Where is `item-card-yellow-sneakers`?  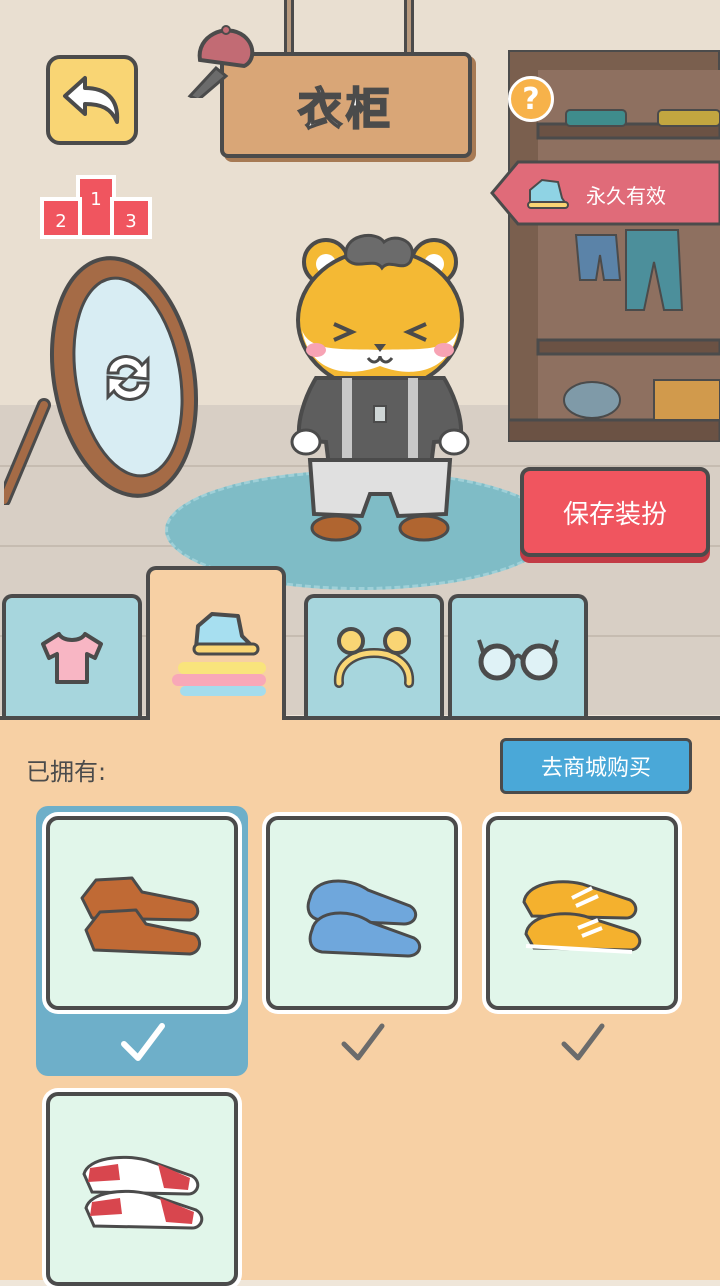
item-card-yellow-sneakers is located at coordinates (582, 913).